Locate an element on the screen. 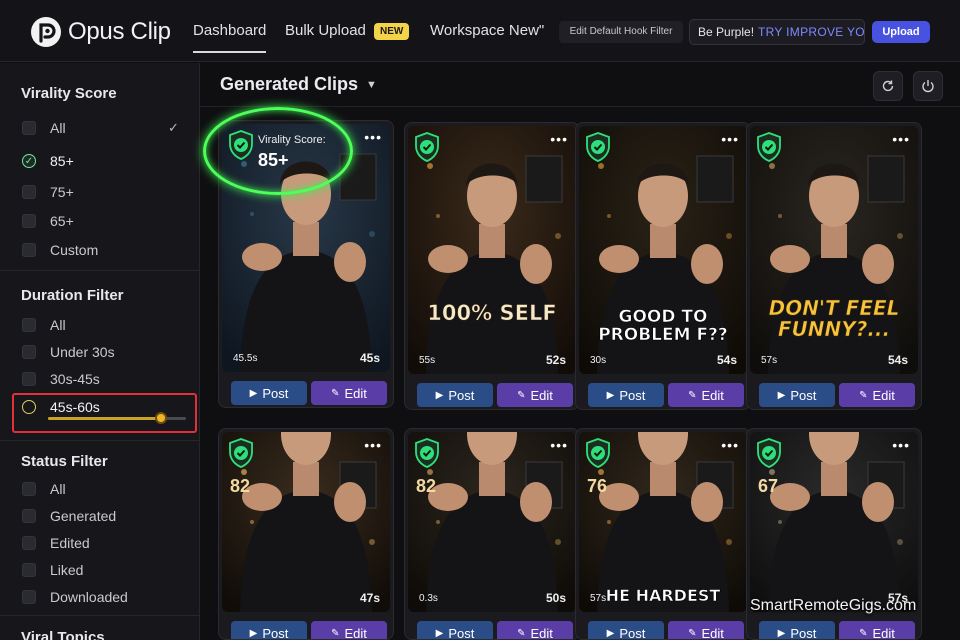 Image resolution: width=960 pixels, height=640 pixels. duration-option-under-30s: Under 30s is located at coordinates (68, 352).